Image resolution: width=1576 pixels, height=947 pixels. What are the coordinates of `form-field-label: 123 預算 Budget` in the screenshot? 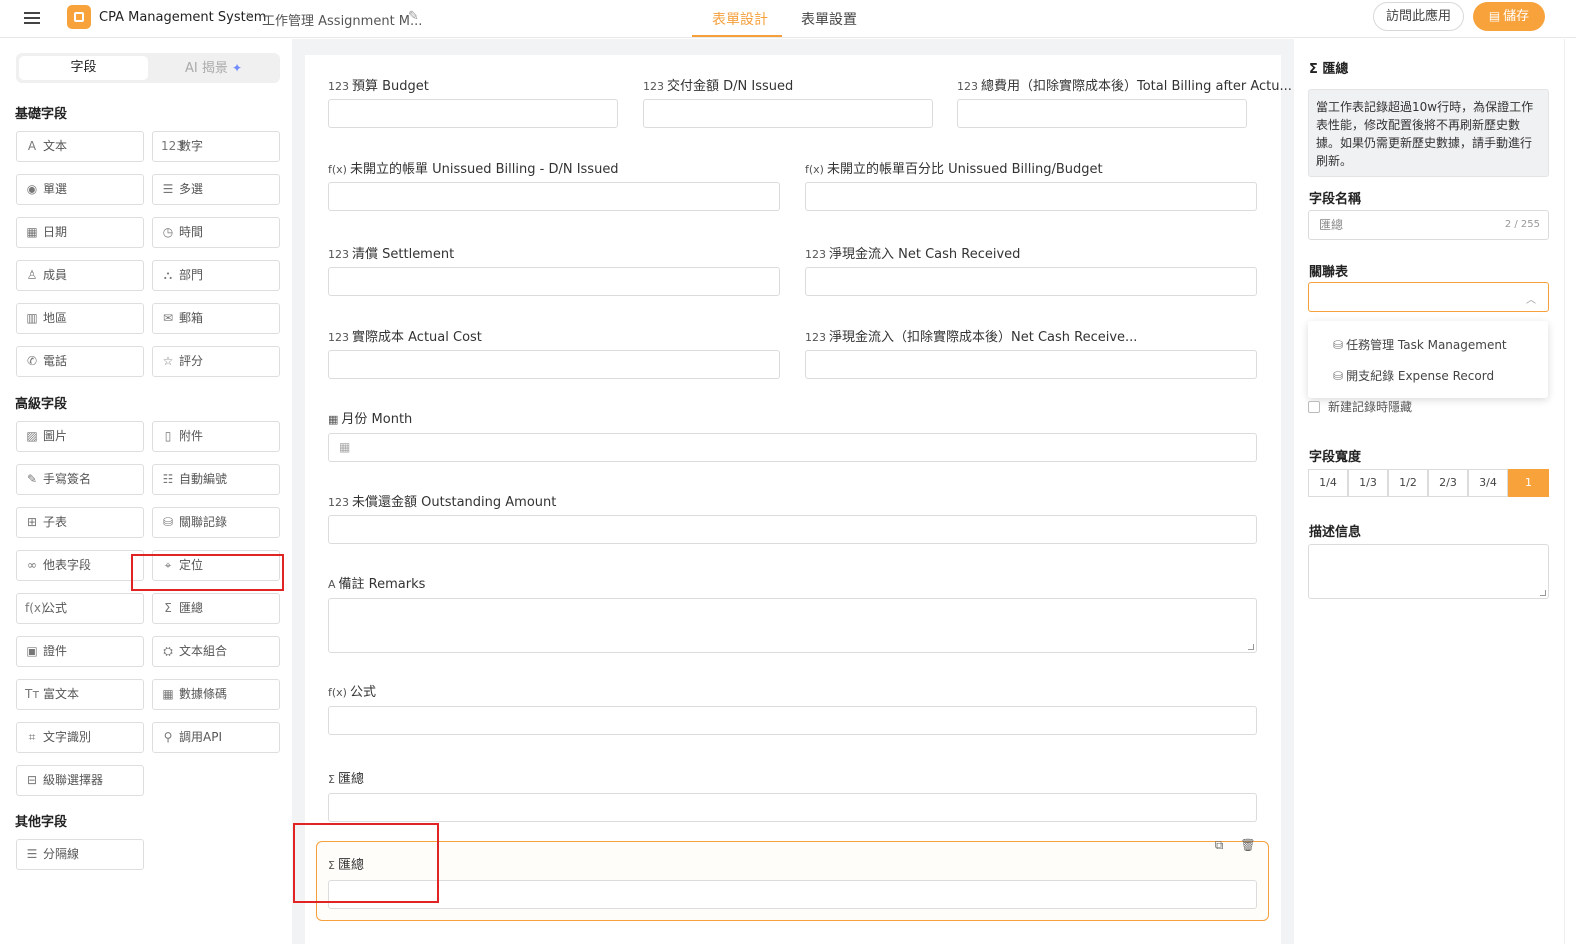 It's located at (378, 84).